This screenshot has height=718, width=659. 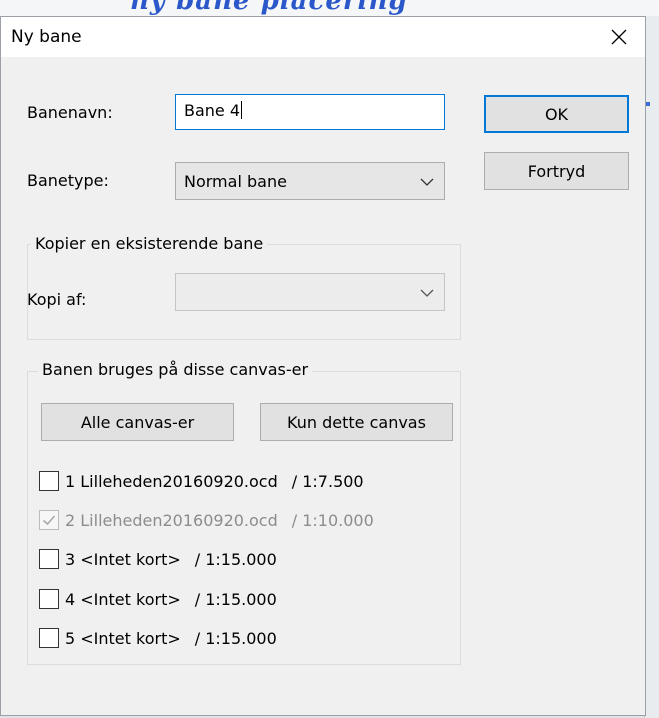 I want to click on canvas-checkbox-row: 3 <Intet kort> / 1:15.000, so click(x=158, y=559).